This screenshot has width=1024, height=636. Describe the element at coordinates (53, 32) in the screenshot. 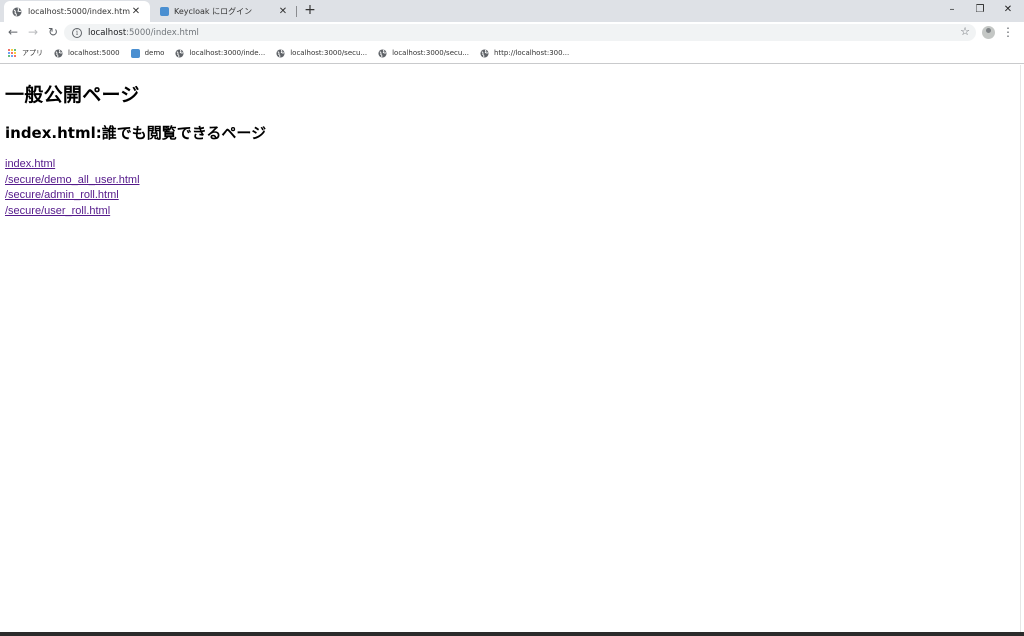

I see `reload-button: ↻` at that location.